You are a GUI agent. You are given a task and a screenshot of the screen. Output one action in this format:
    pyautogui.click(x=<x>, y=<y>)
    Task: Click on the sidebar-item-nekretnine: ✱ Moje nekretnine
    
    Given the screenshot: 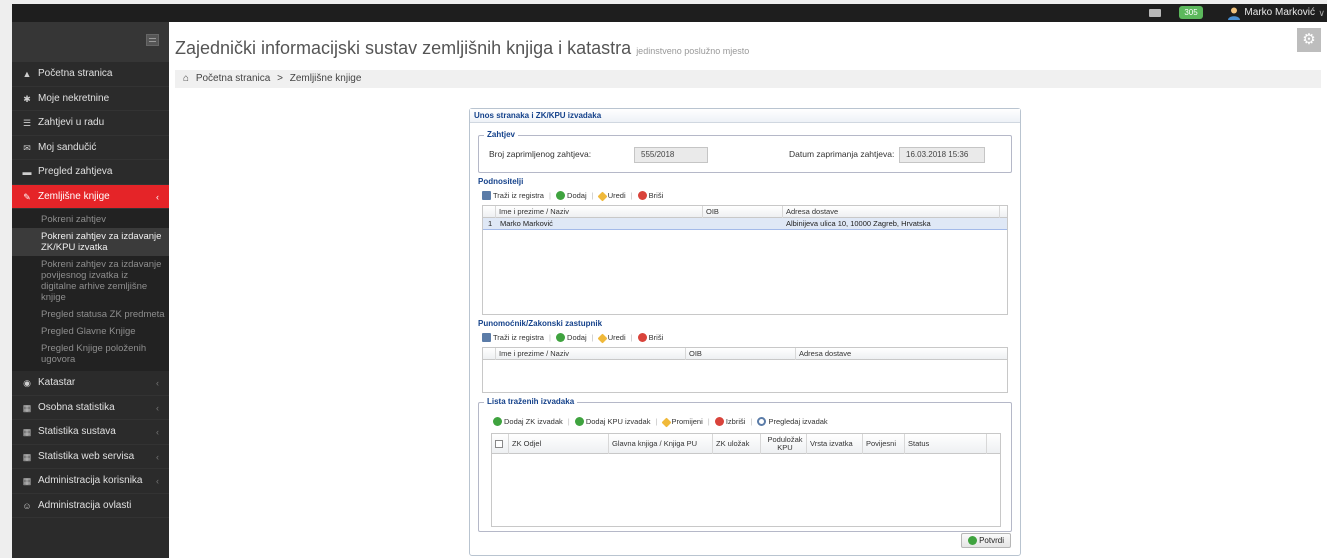 What is the action you would take?
    pyautogui.click(x=90, y=99)
    